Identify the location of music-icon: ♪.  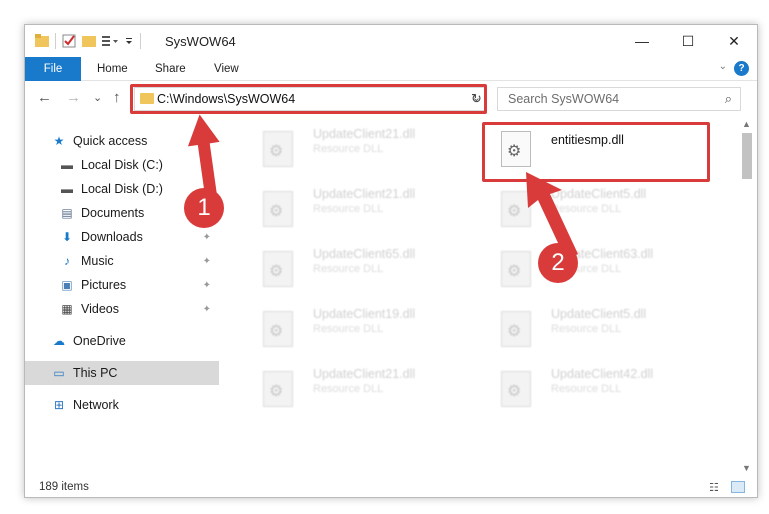
(67, 261).